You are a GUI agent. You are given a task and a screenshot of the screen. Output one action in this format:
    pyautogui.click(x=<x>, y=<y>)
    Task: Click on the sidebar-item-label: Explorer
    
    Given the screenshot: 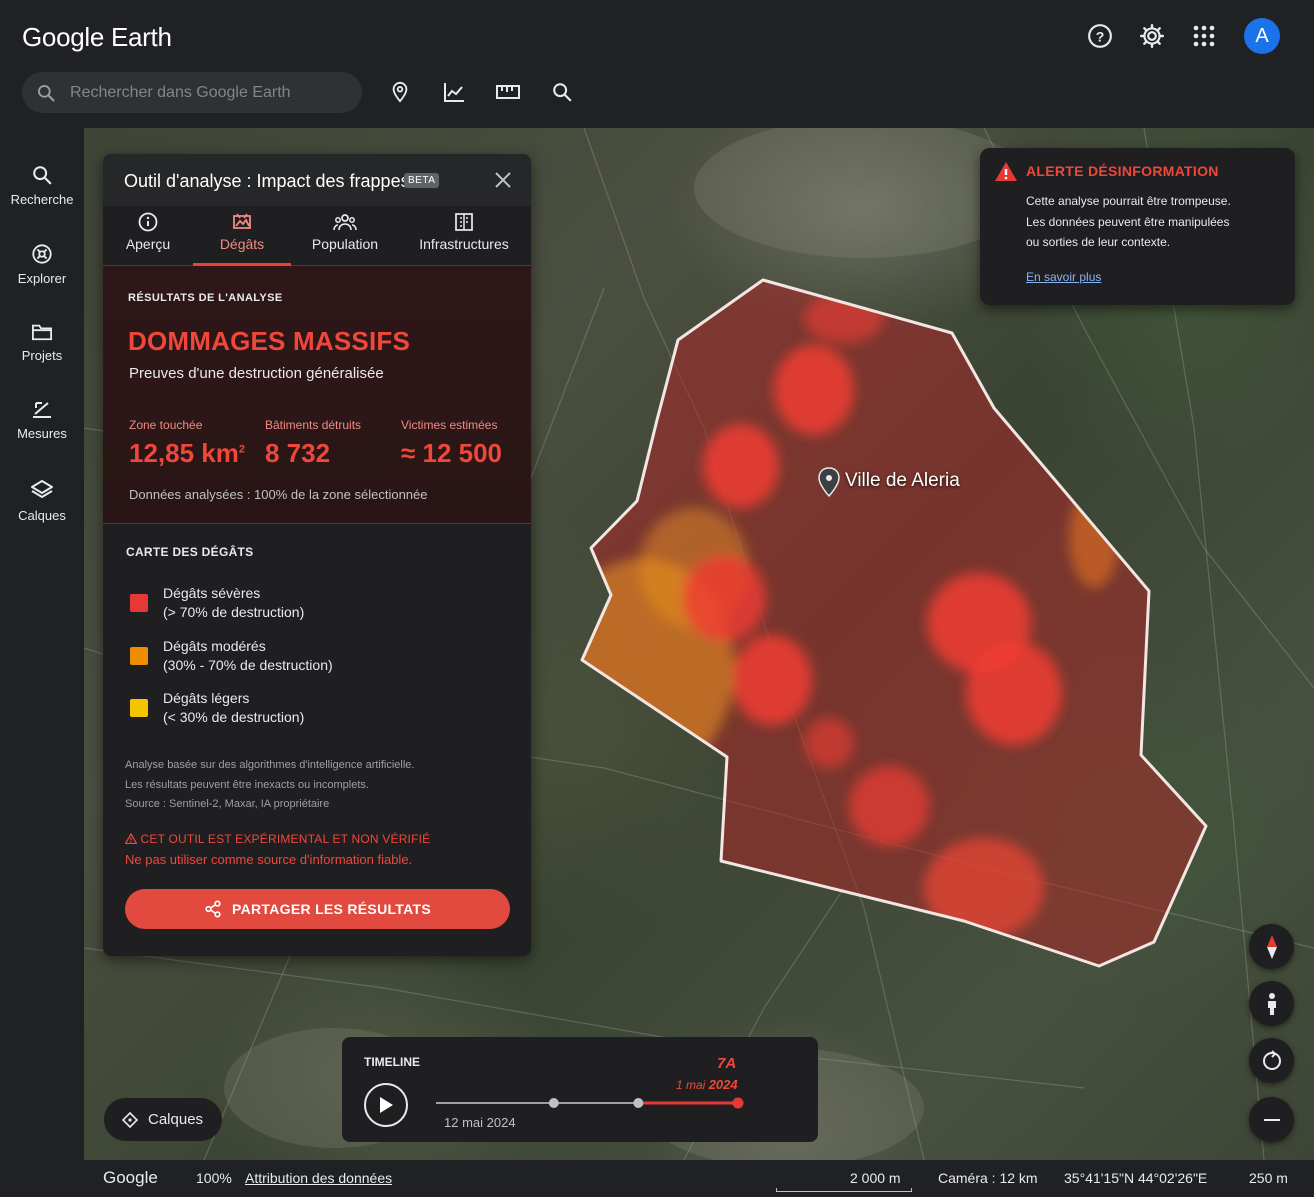 What is the action you would take?
    pyautogui.click(x=42, y=278)
    